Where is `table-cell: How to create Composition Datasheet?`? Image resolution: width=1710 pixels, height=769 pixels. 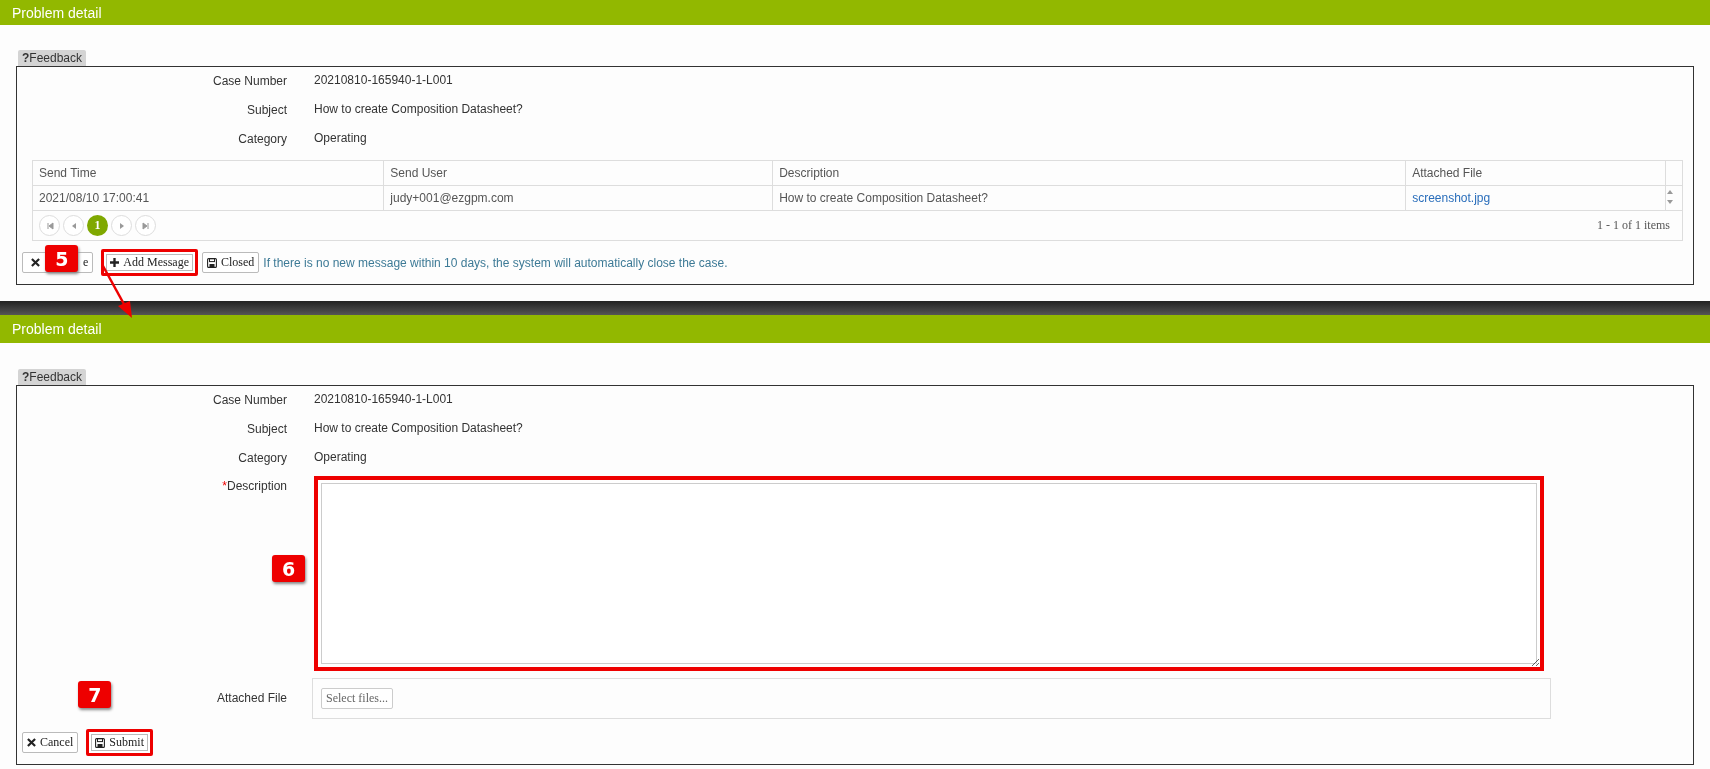
table-cell: How to create Composition Datasheet? is located at coordinates (1089, 198).